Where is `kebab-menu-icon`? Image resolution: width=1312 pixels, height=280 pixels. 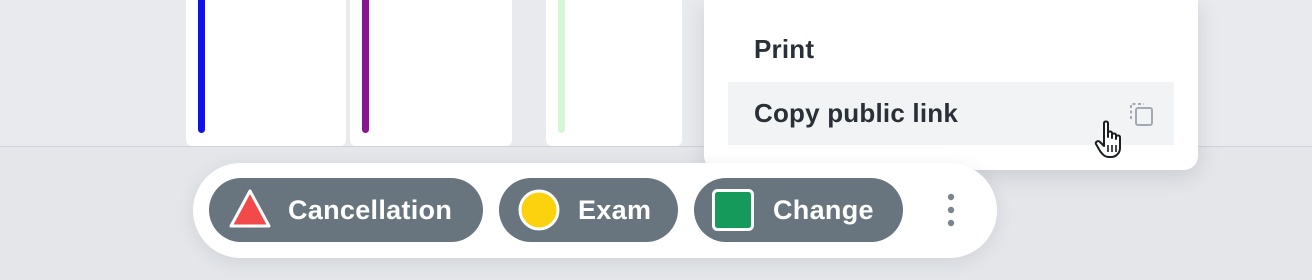
kebab-menu-icon is located at coordinates (951, 211).